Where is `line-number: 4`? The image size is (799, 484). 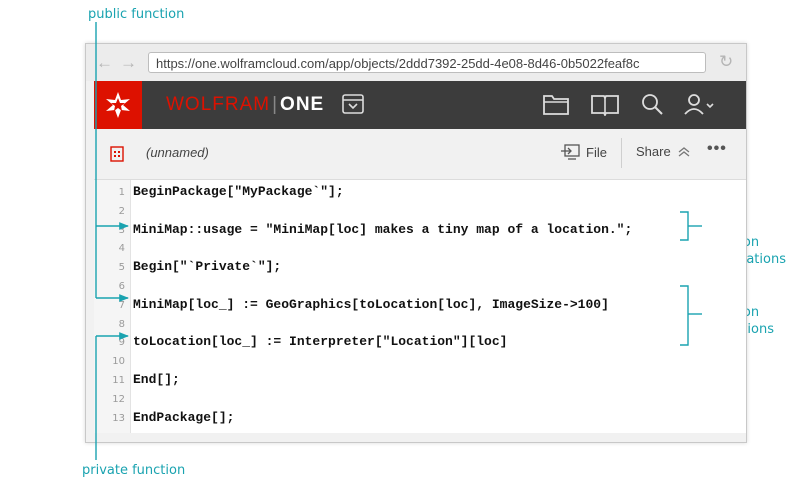 line-number: 4 is located at coordinates (121, 249).